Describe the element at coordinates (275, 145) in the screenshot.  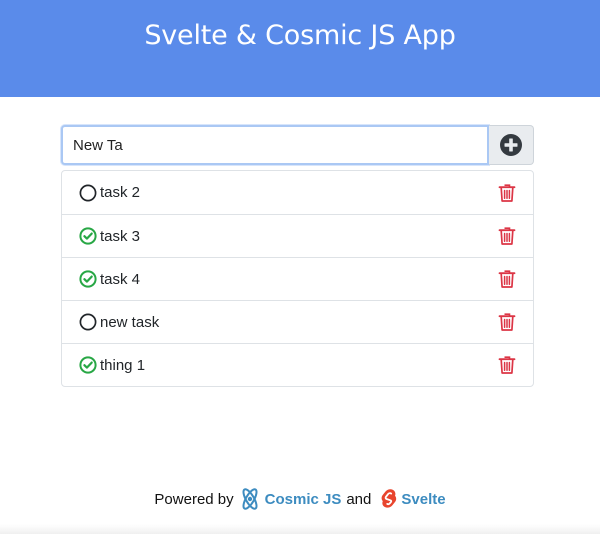
I see `new-task-input` at that location.